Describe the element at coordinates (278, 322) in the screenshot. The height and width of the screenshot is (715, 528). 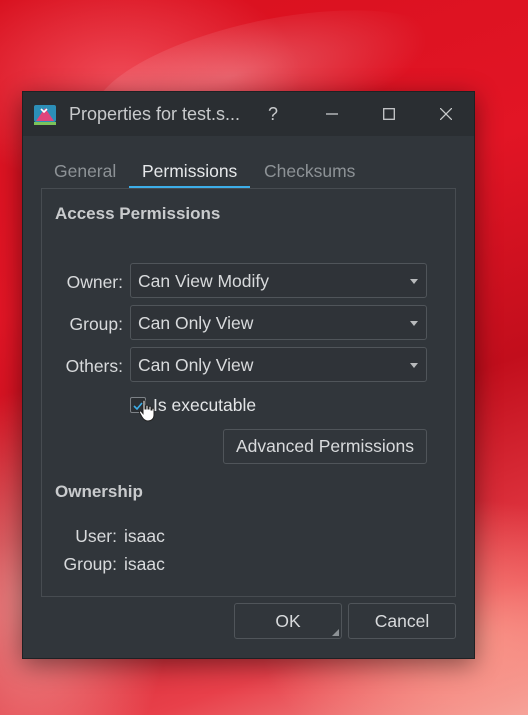
I see `group-permission-select: Can Only View` at that location.